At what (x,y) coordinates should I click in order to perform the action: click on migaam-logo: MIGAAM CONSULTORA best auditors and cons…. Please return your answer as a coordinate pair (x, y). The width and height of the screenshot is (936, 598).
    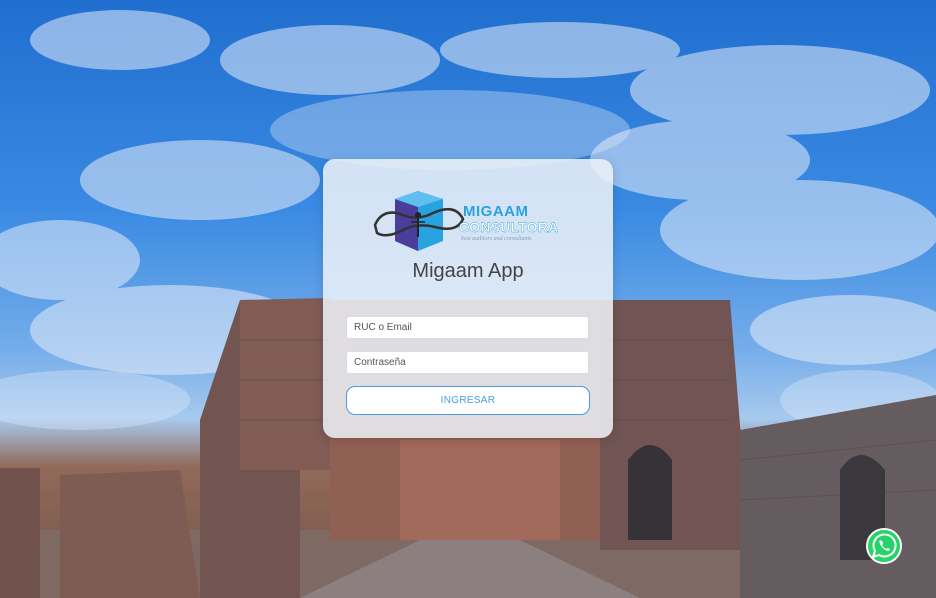
    Looking at the image, I should click on (468, 221).